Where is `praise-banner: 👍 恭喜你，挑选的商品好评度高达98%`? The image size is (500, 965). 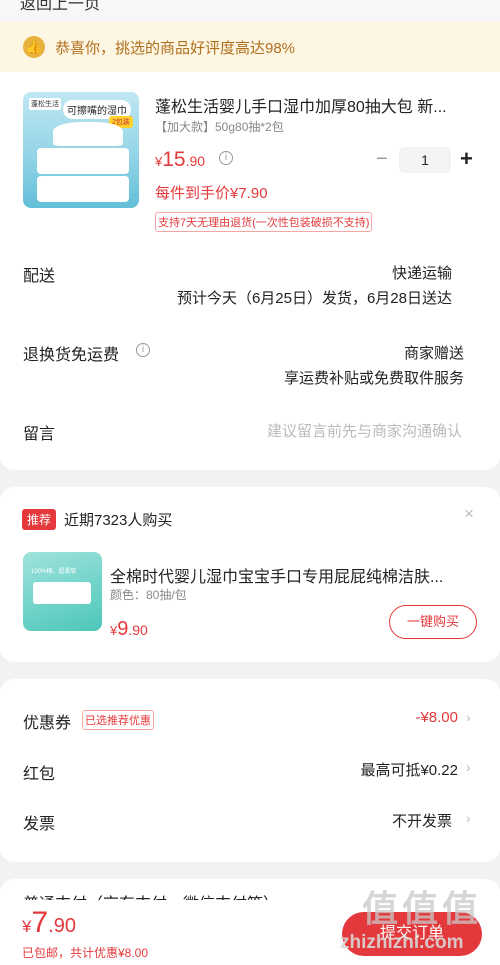
praise-banner: 👍 恭喜你，挑选的商品好评度高达98% is located at coordinates (250, 47).